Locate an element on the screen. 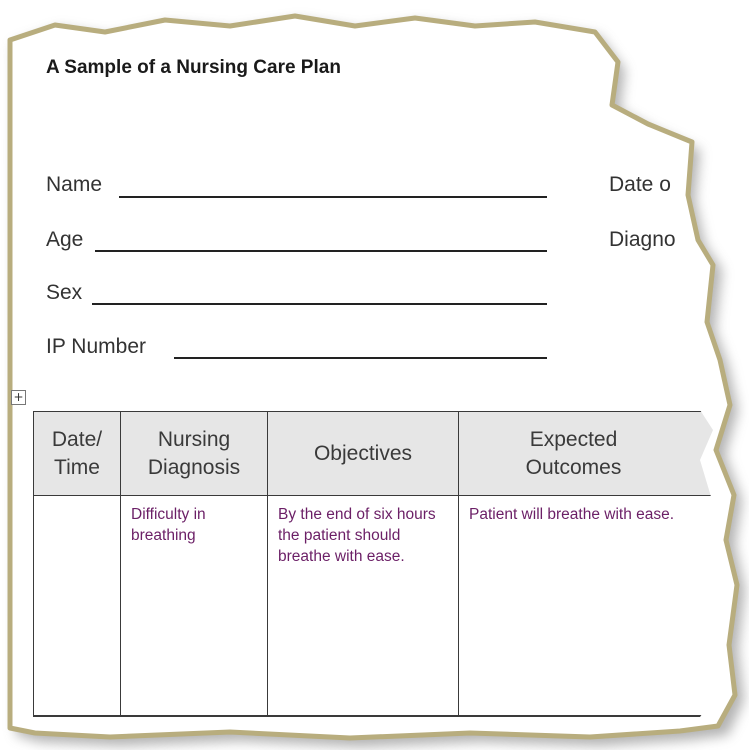 The height and width of the screenshot is (750, 749). row-nursing-diagnosis-text: Difficulty in breathing is located at coordinates (168, 525).